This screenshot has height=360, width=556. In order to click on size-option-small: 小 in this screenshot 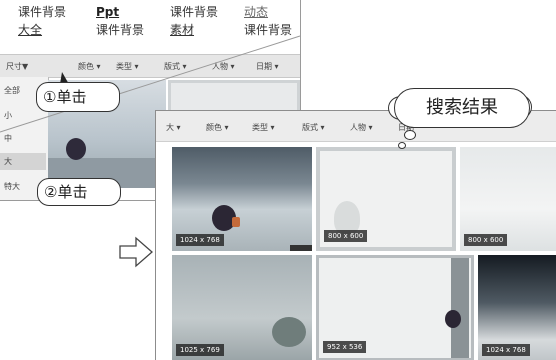, I will do `click(8, 115)`.